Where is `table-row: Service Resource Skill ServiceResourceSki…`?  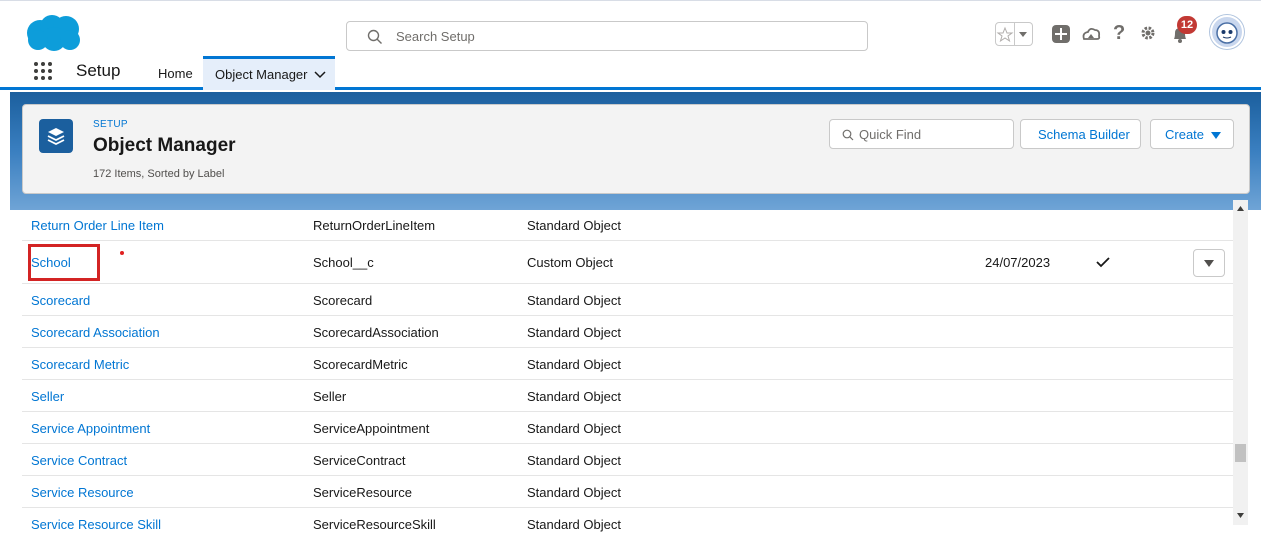 table-row: Service Resource Skill ServiceResourceSki… is located at coordinates (631, 520).